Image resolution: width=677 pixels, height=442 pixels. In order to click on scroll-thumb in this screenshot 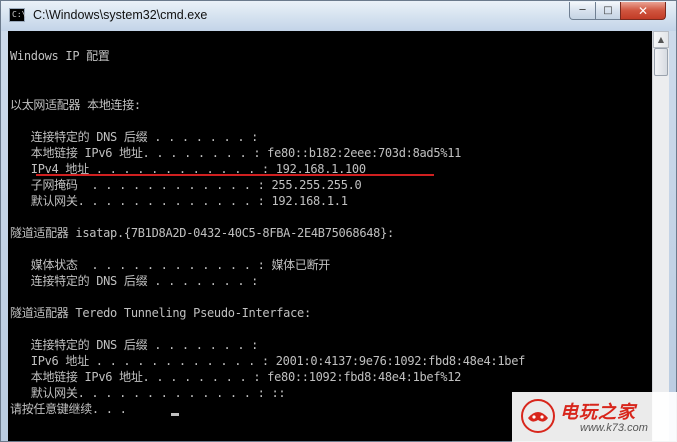, I will do `click(661, 62)`.